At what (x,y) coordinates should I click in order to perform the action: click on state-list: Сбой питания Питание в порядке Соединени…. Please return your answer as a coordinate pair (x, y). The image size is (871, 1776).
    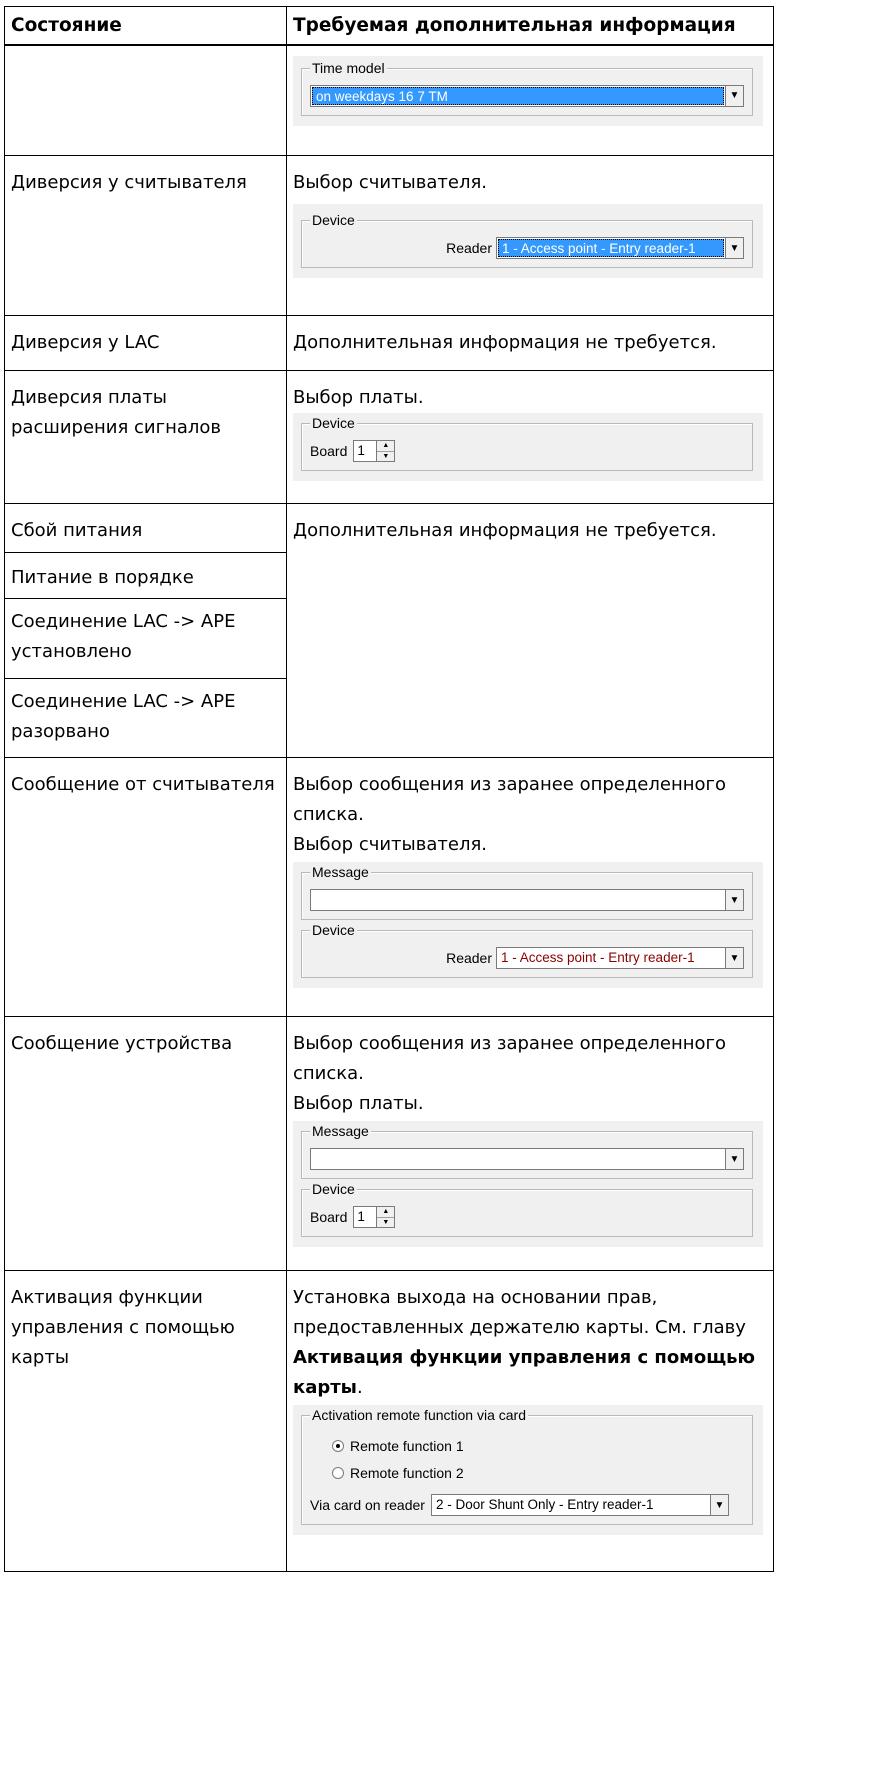
    Looking at the image, I should click on (145, 630).